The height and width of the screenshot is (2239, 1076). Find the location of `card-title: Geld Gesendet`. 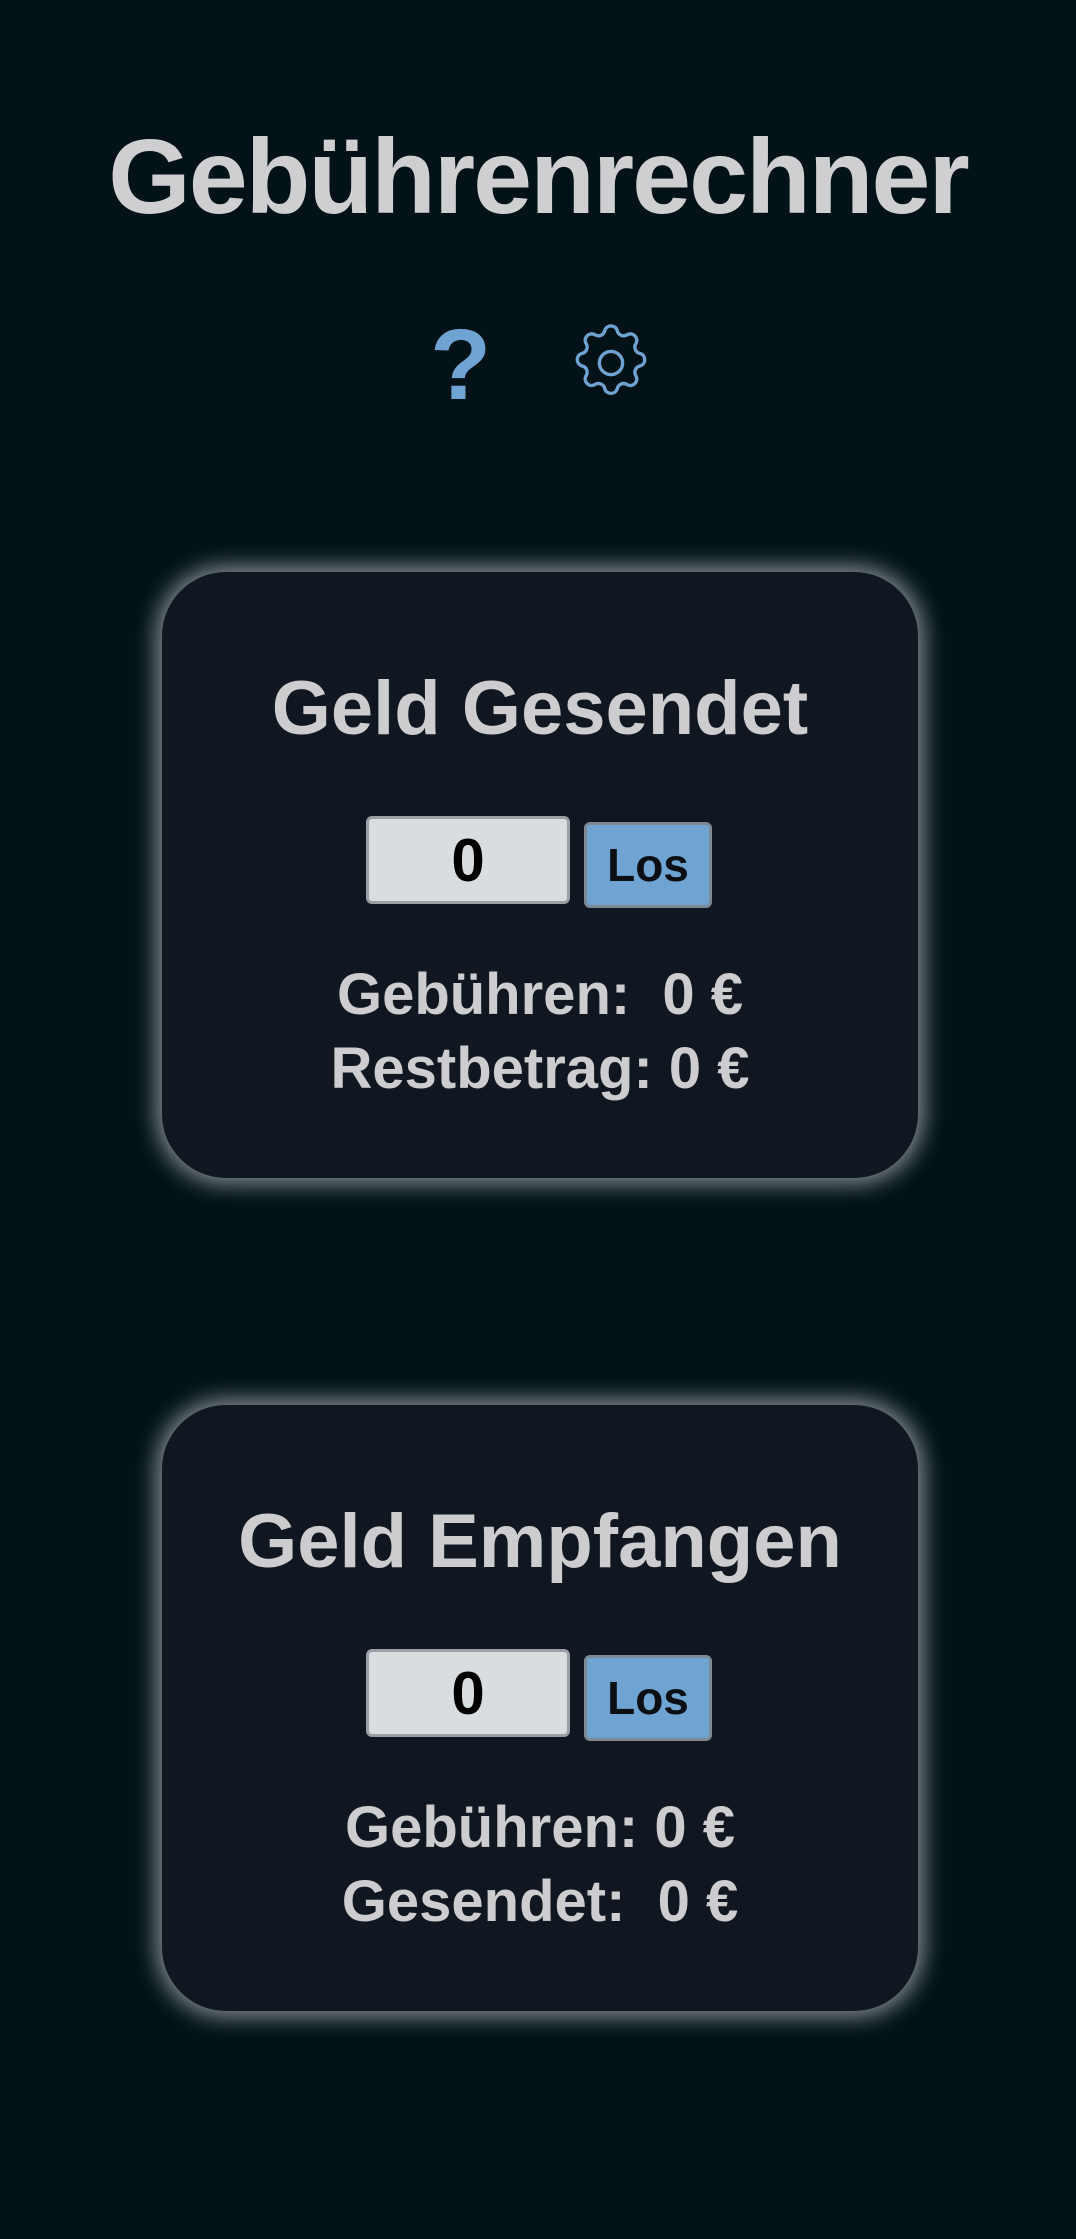

card-title: Geld Gesendet is located at coordinates (540, 708).